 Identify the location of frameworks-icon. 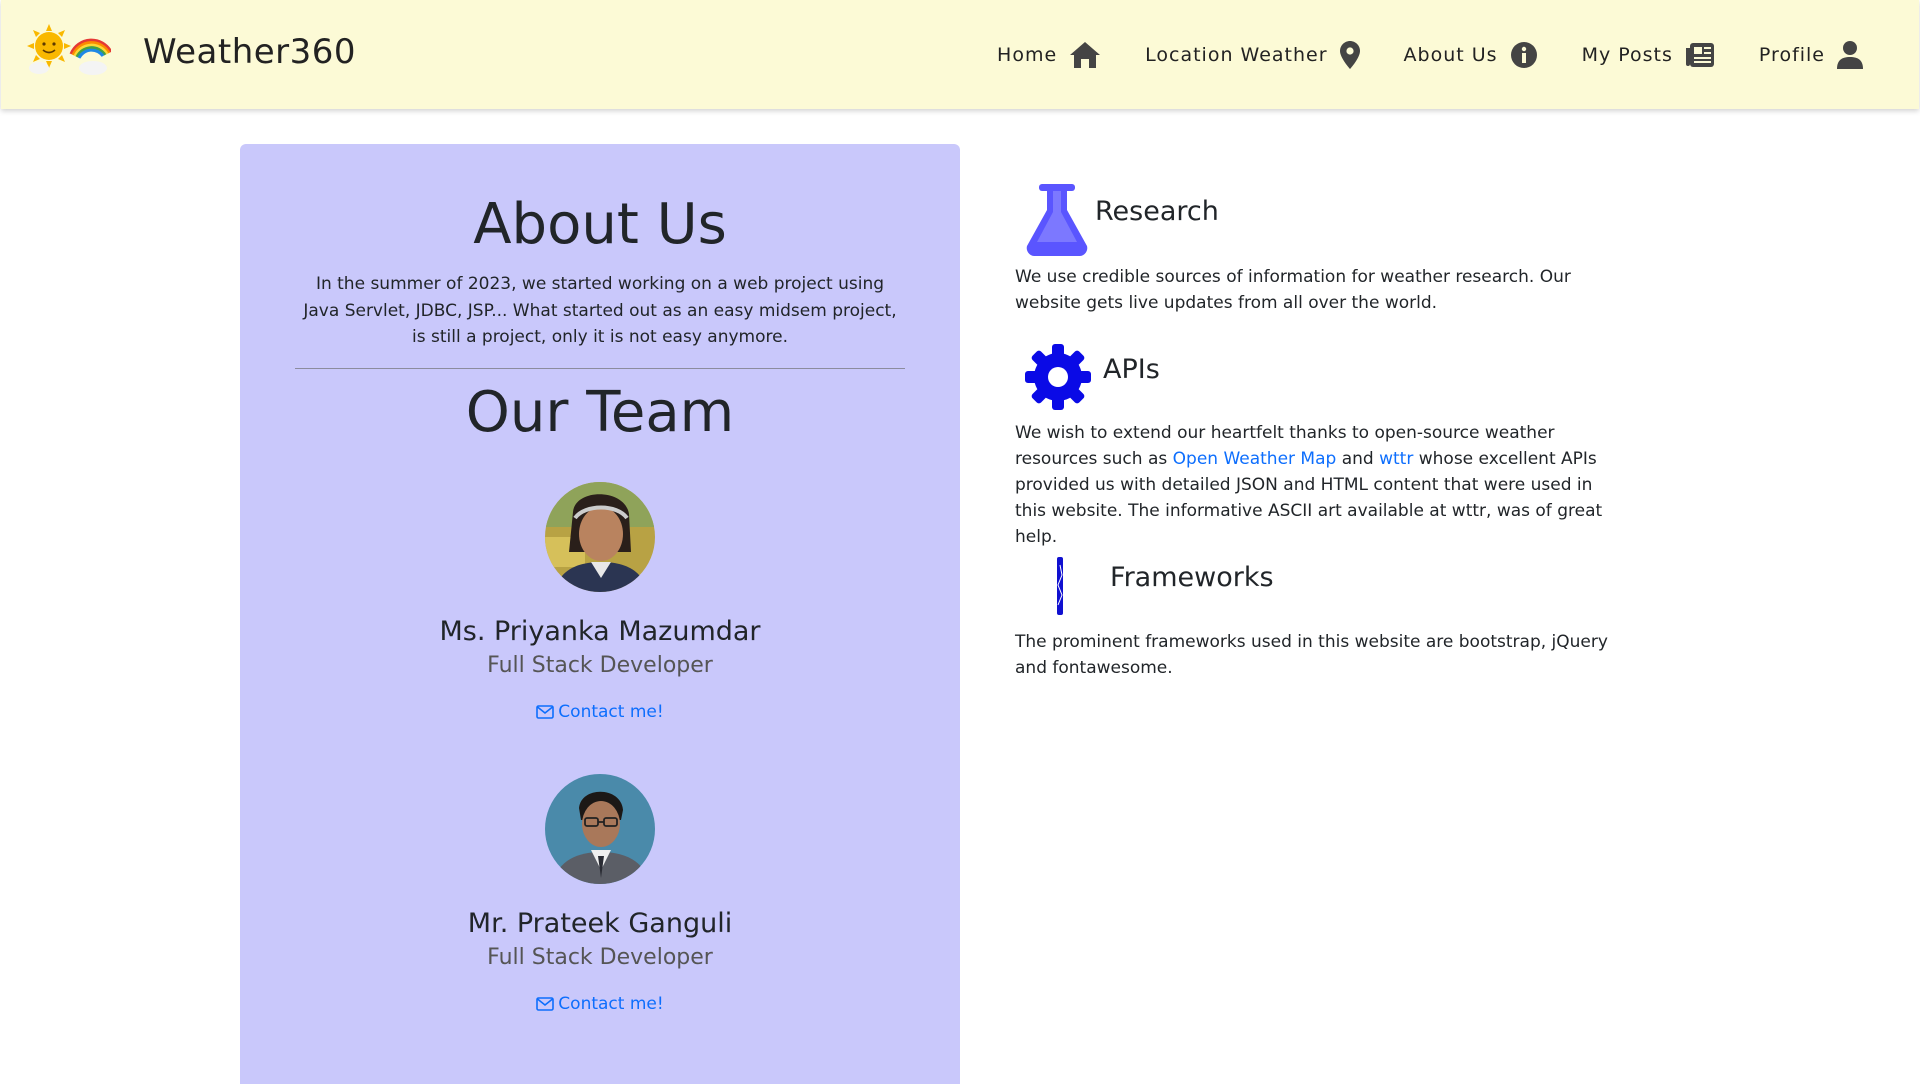
(1060, 586).